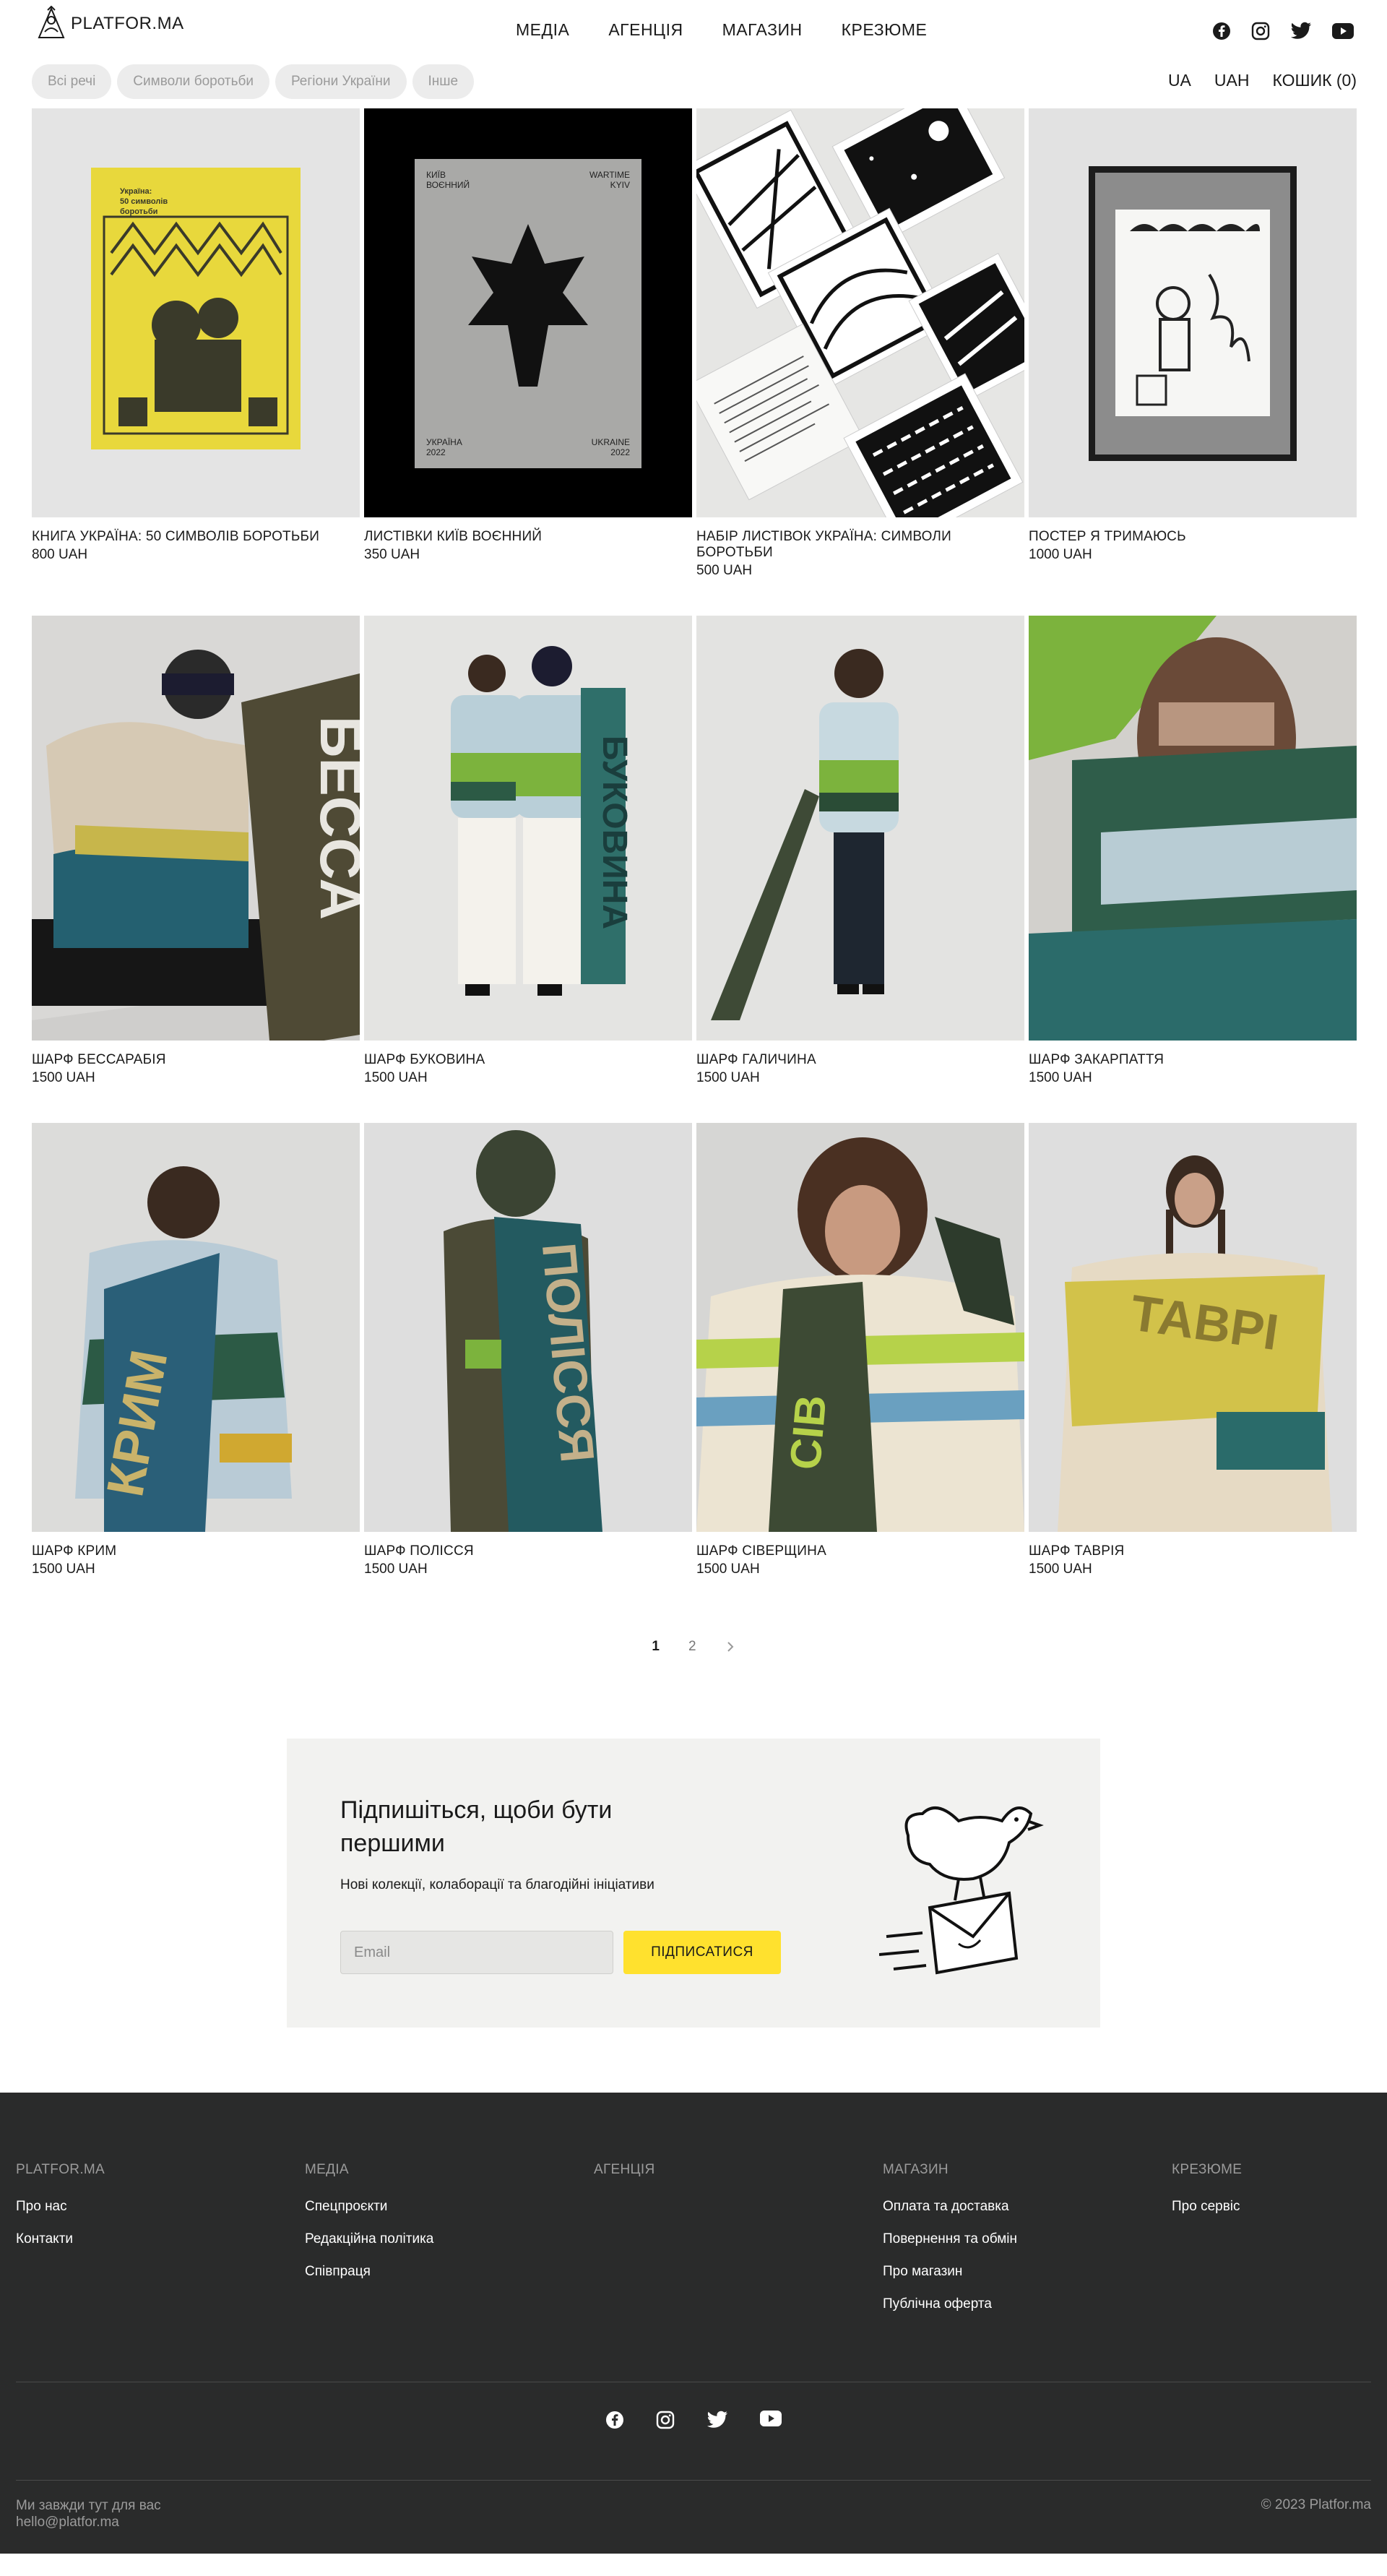 The image size is (1387, 2576). I want to click on product-image-postcard-set, so click(860, 312).